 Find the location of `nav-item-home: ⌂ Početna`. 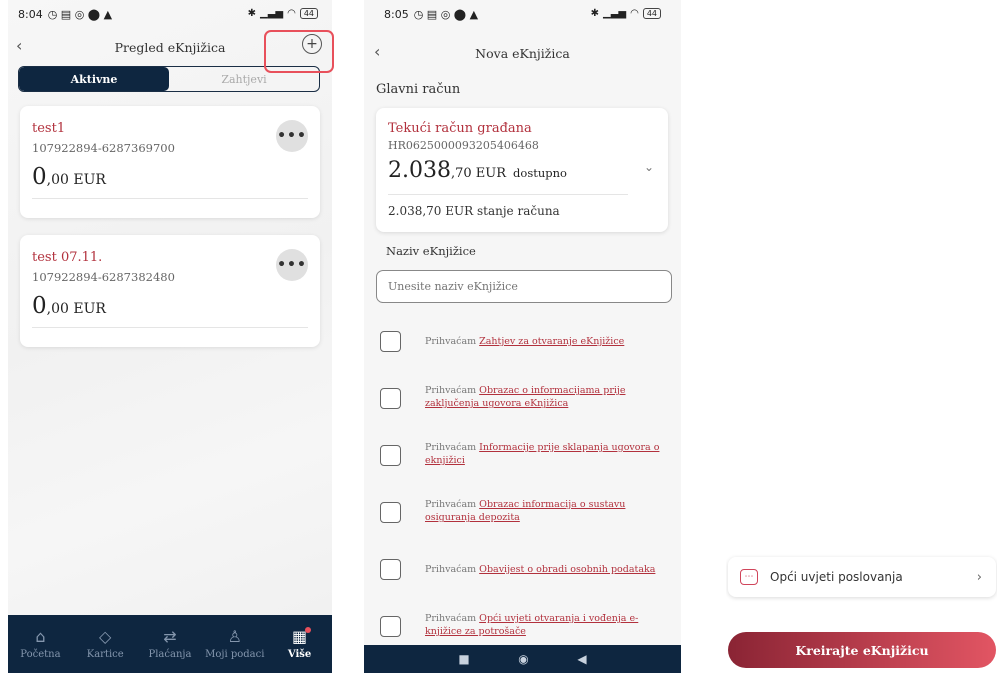

nav-item-home: ⌂ Početna is located at coordinates (40, 644).